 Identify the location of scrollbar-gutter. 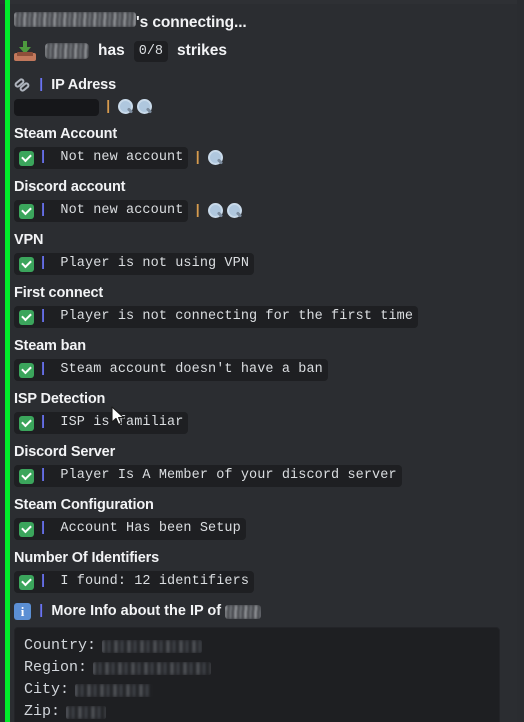
(520, 361).